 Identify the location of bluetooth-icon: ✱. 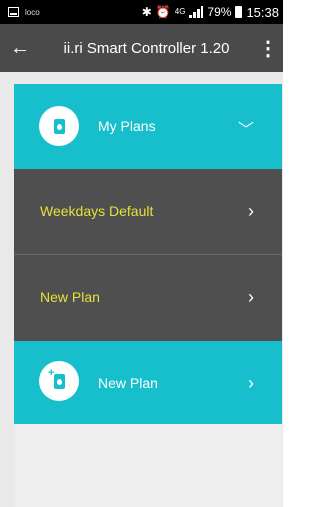
(146, 12).